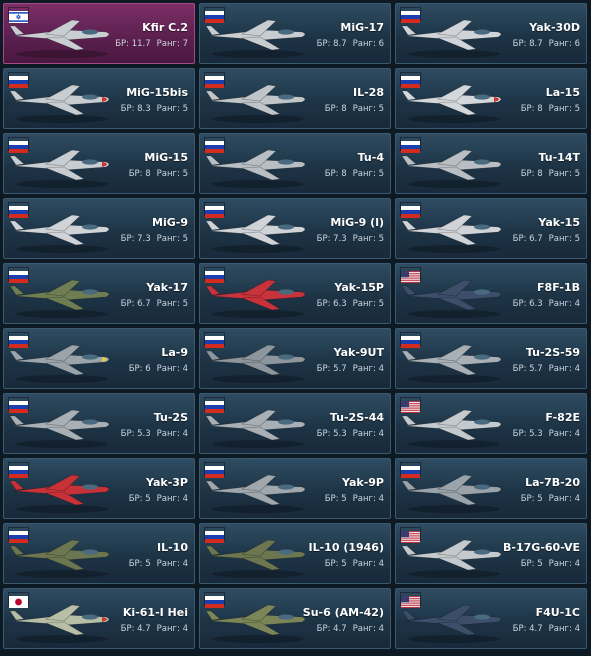 This screenshot has width=591, height=656. Describe the element at coordinates (562, 92) in the screenshot. I see `vehicle-name: La-15` at that location.